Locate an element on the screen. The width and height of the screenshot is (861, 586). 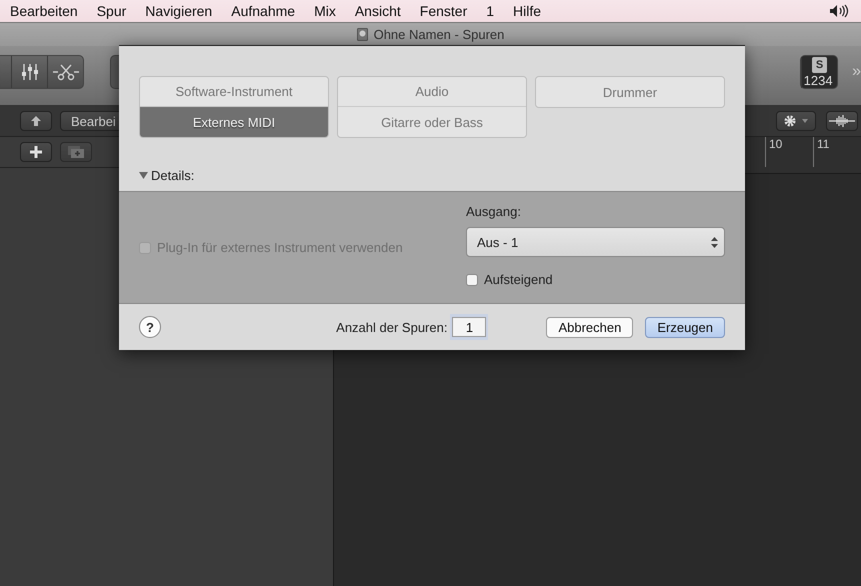
output-label: Ausgang: is located at coordinates (494, 211).